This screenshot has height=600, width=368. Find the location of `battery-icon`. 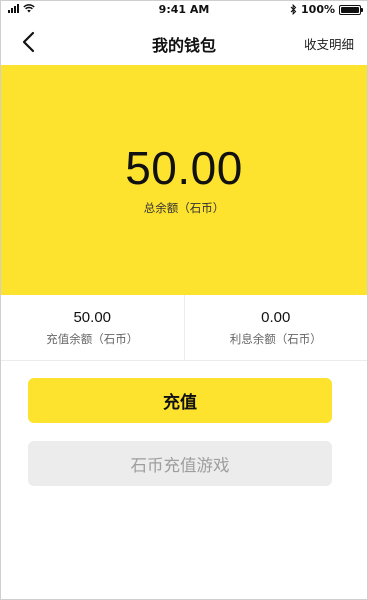

battery-icon is located at coordinates (351, 9).